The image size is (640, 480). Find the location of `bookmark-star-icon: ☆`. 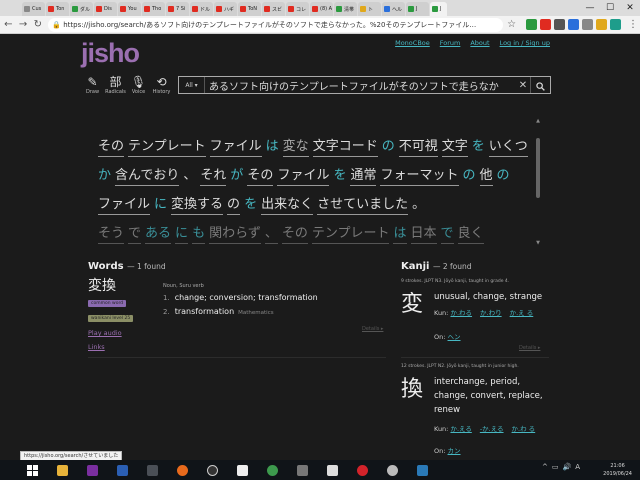

bookmark-star-icon: ☆ is located at coordinates (511, 25).